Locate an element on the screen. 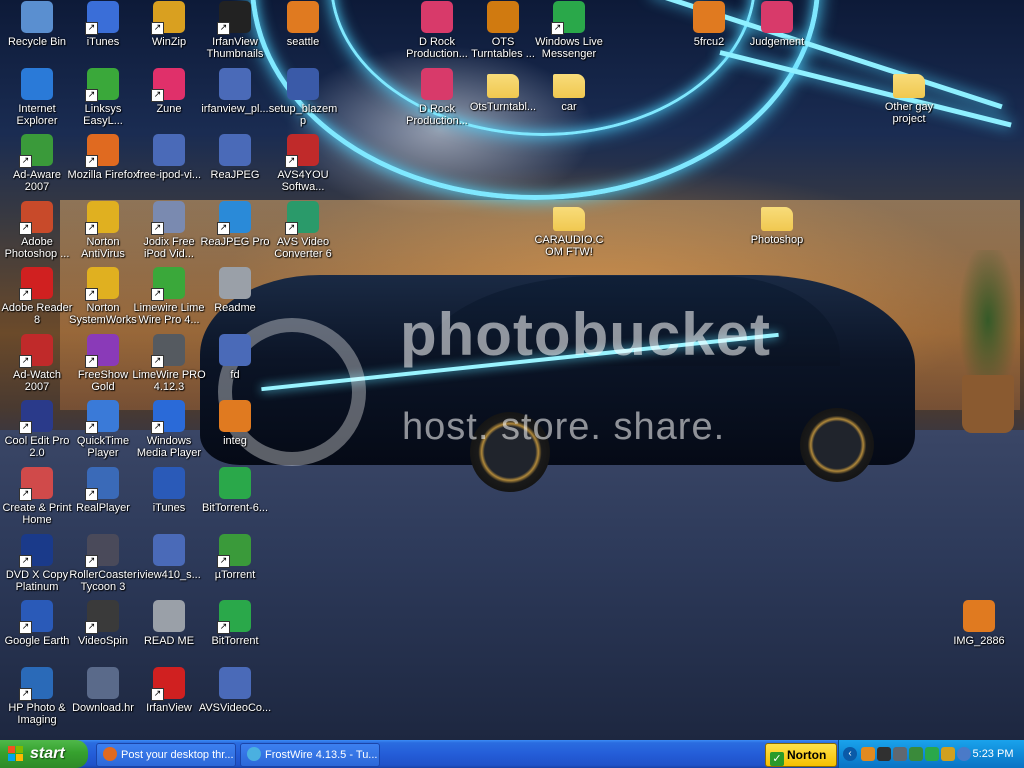 The height and width of the screenshot is (768, 1024). start-button: start is located at coordinates (44, 754).